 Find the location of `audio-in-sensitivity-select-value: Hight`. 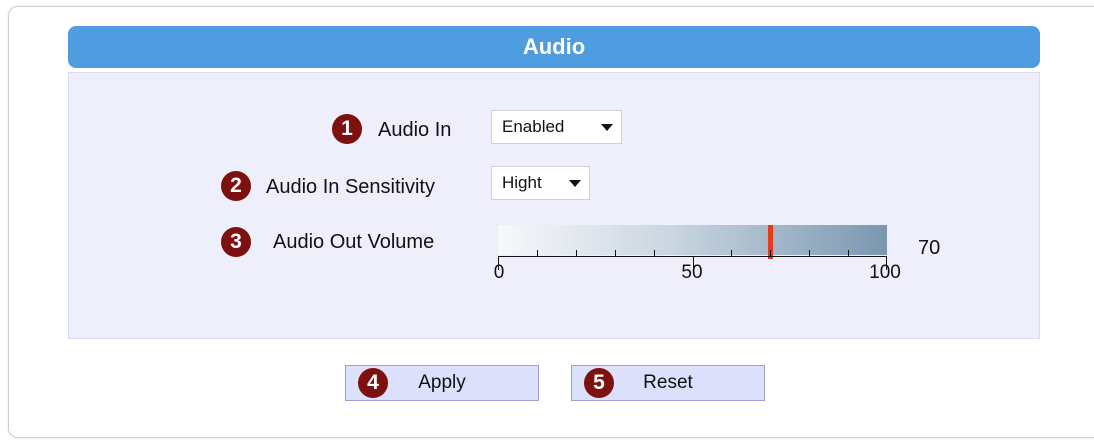

audio-in-sensitivity-select-value: Hight is located at coordinates (522, 182).